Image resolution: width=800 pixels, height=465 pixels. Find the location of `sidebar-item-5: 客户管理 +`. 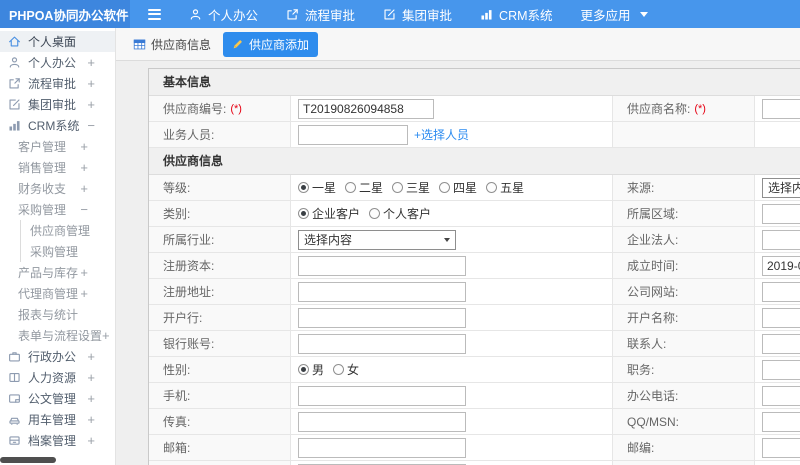

sidebar-item-5: 客户管理 + is located at coordinates (57, 146).